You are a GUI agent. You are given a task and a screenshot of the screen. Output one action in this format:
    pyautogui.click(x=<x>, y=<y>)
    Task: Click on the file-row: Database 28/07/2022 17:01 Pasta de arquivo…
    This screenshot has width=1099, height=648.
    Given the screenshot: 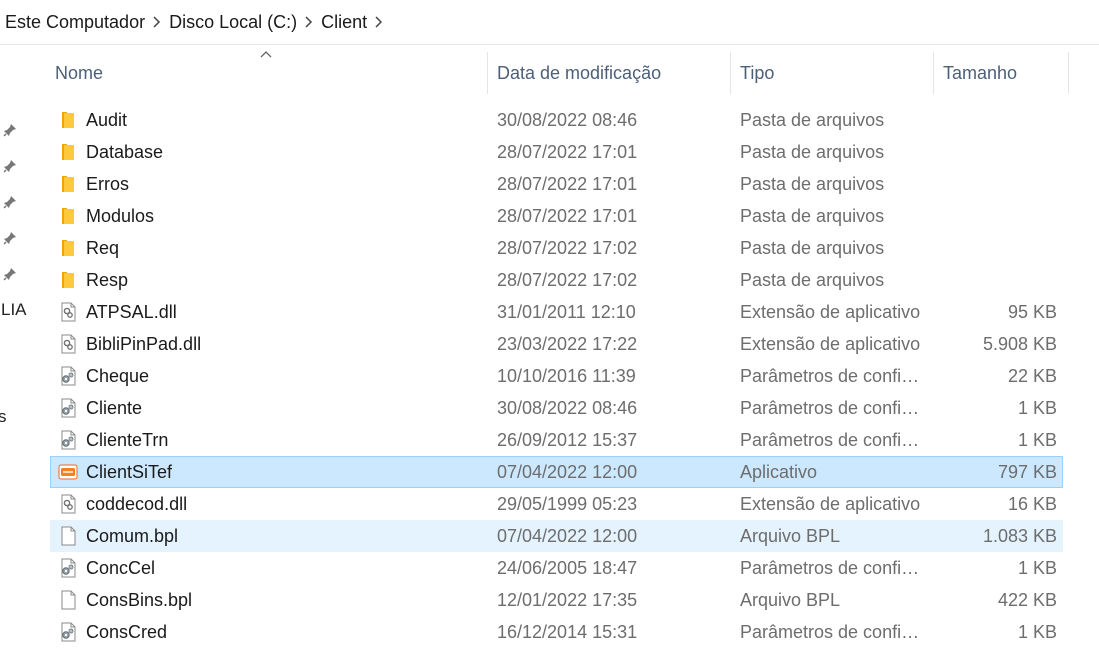 What is the action you would take?
    pyautogui.click(x=556, y=152)
    